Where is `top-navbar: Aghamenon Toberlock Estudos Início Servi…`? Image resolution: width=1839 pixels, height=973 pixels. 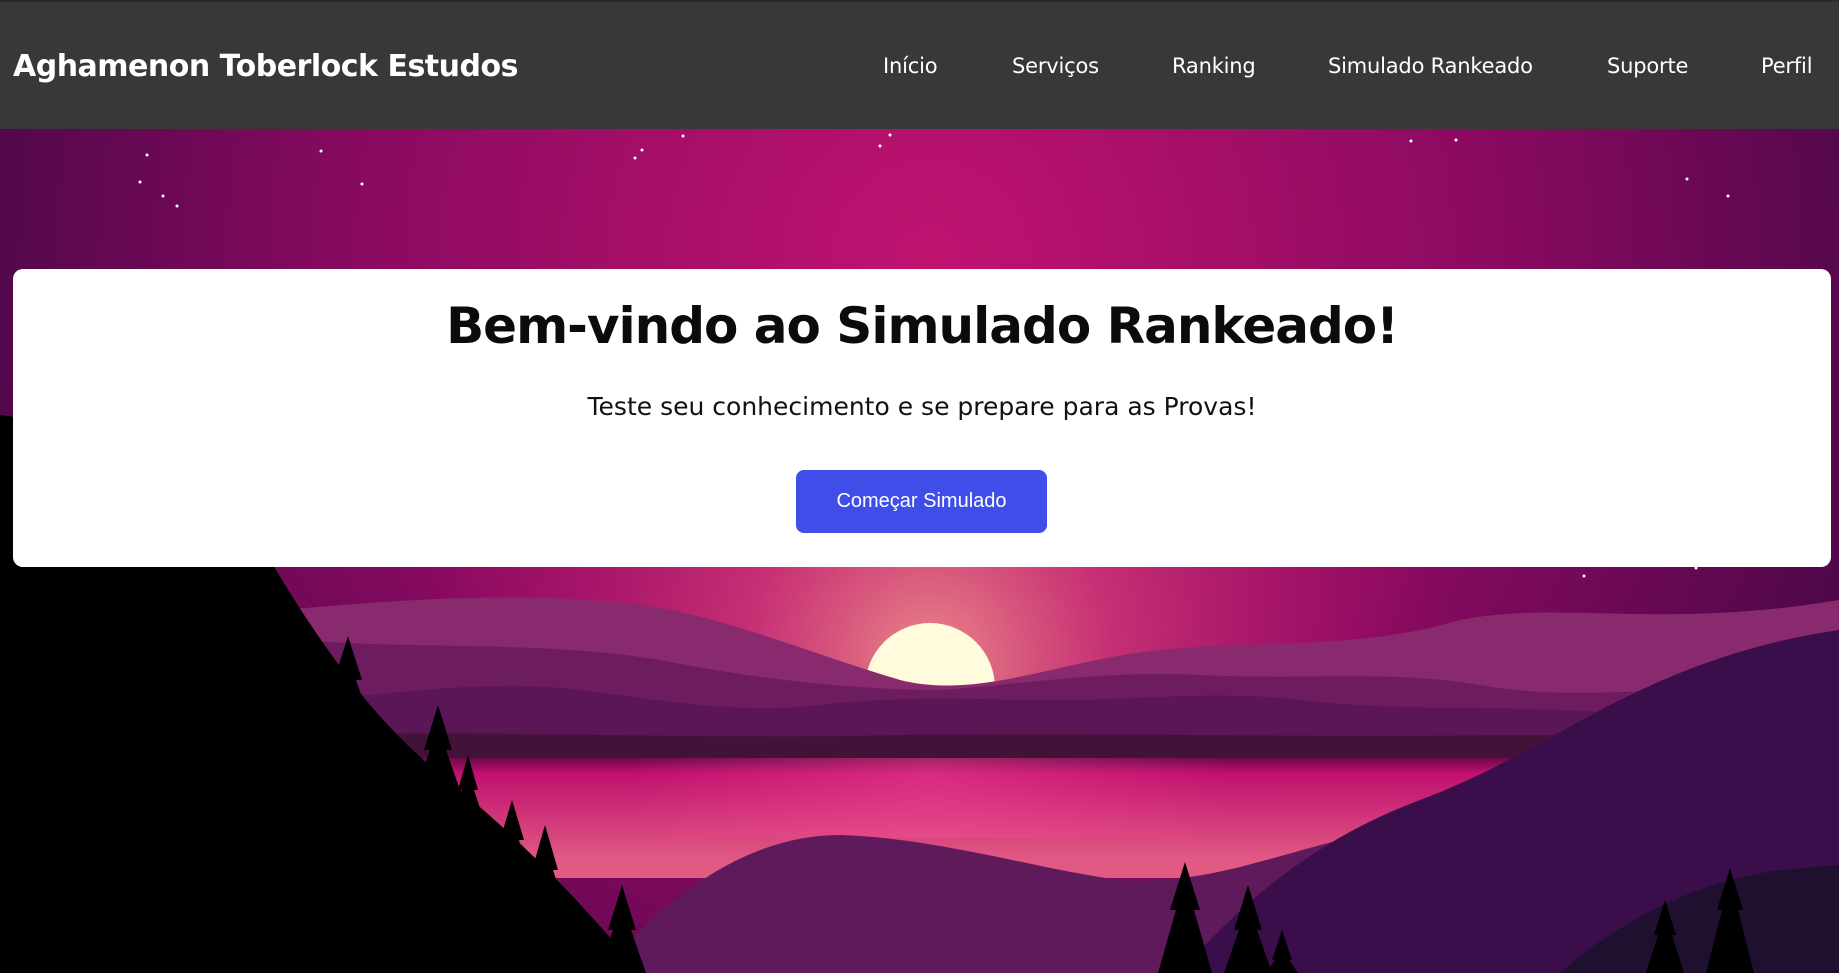
top-navbar: Aghamenon Toberlock Estudos Início Servi… is located at coordinates (919, 64).